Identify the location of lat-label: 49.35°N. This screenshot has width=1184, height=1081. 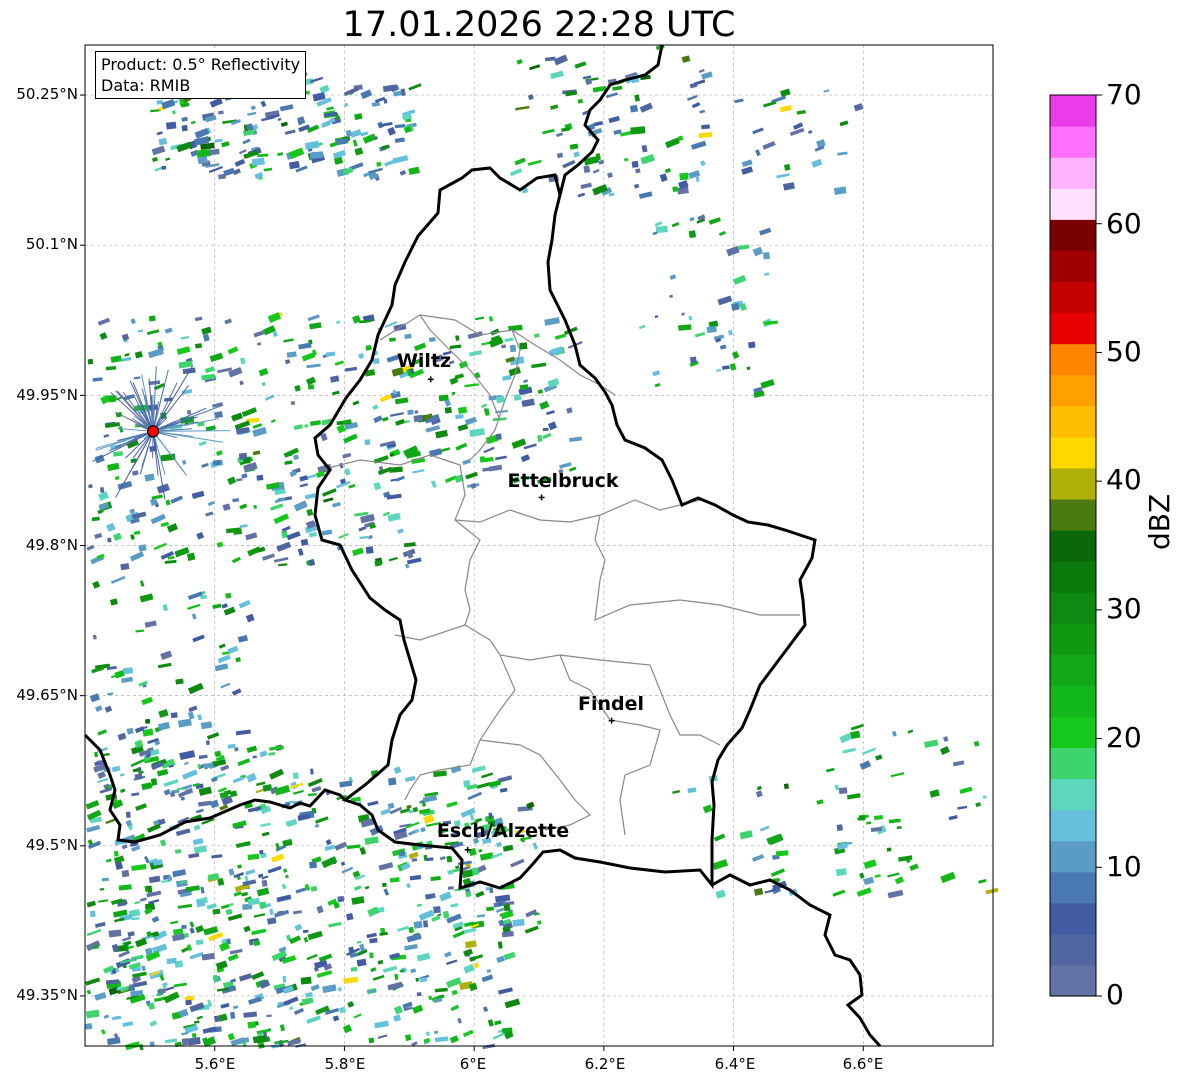
(47, 995).